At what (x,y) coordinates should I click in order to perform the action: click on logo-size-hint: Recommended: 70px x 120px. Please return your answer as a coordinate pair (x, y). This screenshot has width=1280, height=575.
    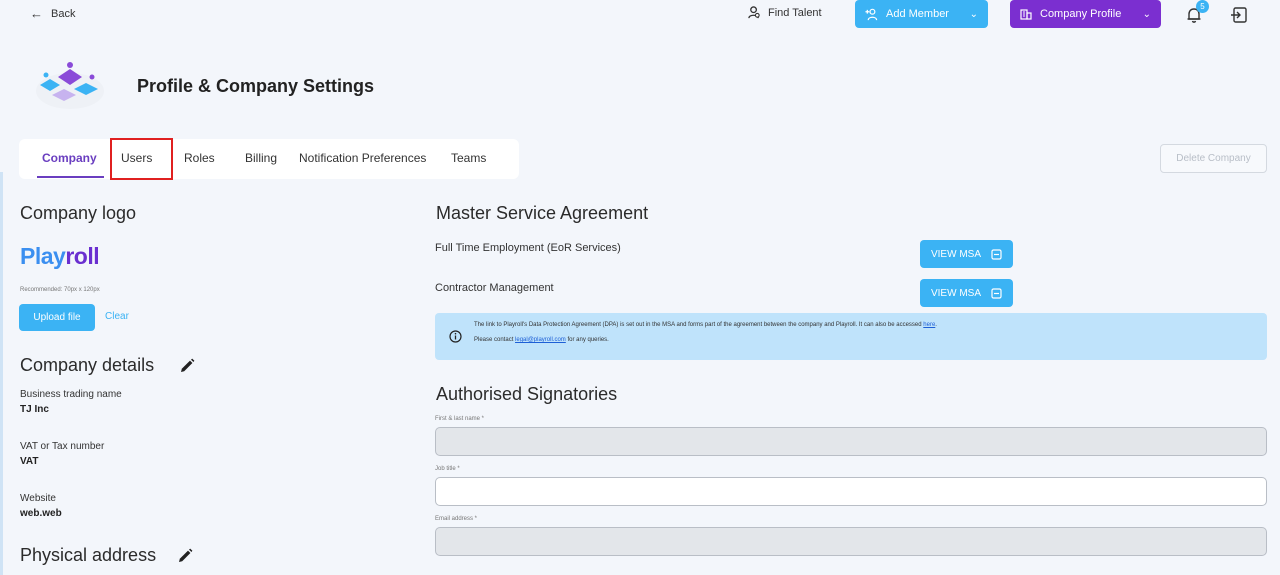
    Looking at the image, I should click on (60, 290).